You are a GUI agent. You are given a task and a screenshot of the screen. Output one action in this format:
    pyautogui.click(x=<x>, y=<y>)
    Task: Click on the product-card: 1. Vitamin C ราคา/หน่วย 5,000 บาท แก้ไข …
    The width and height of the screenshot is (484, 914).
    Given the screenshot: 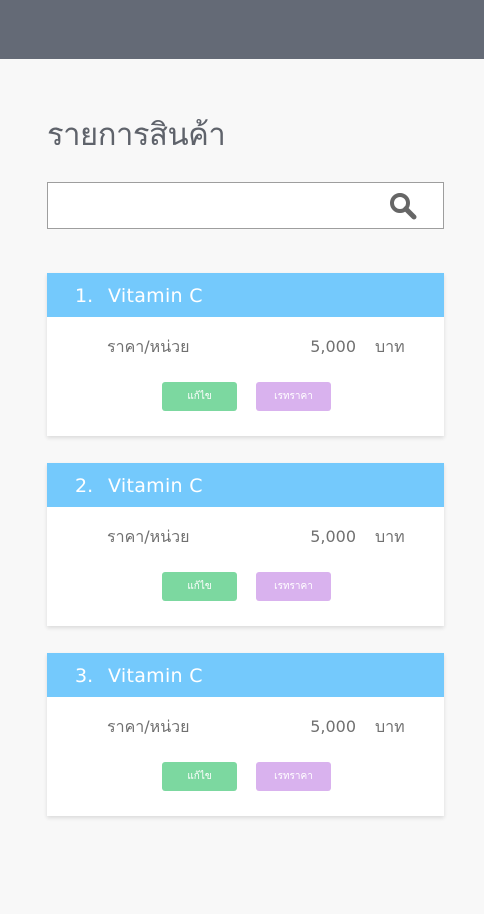 What is the action you would take?
    pyautogui.click(x=245, y=354)
    